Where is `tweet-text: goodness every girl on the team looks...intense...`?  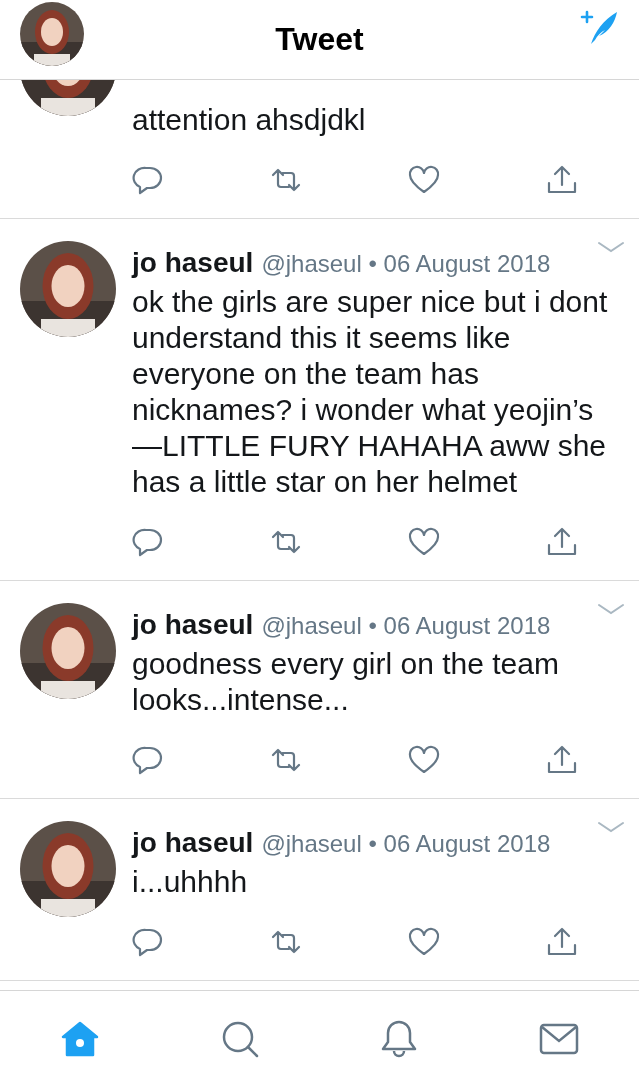
tweet-text: goodness every girl on the team looks...intense... is located at coordinates (346, 682).